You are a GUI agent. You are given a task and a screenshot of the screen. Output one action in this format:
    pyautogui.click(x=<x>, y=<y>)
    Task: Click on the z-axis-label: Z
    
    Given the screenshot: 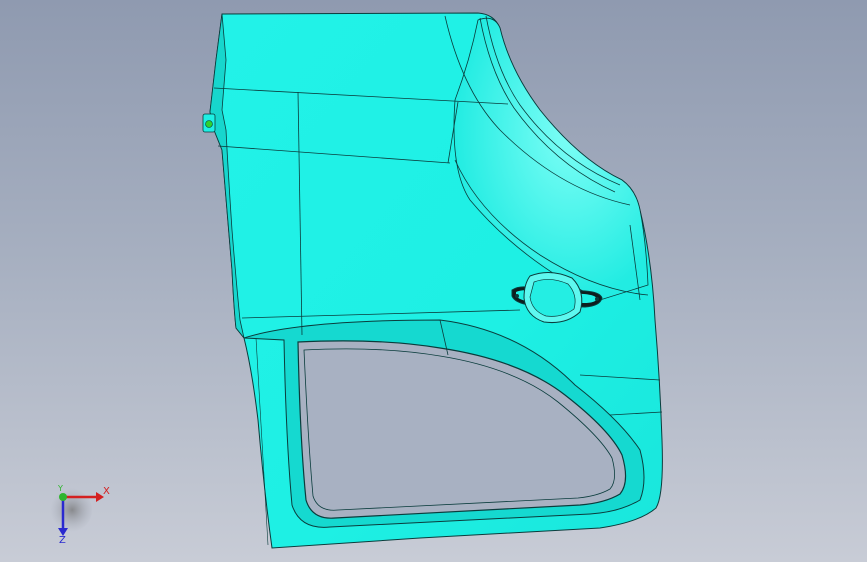 What is the action you would take?
    pyautogui.click(x=62, y=540)
    